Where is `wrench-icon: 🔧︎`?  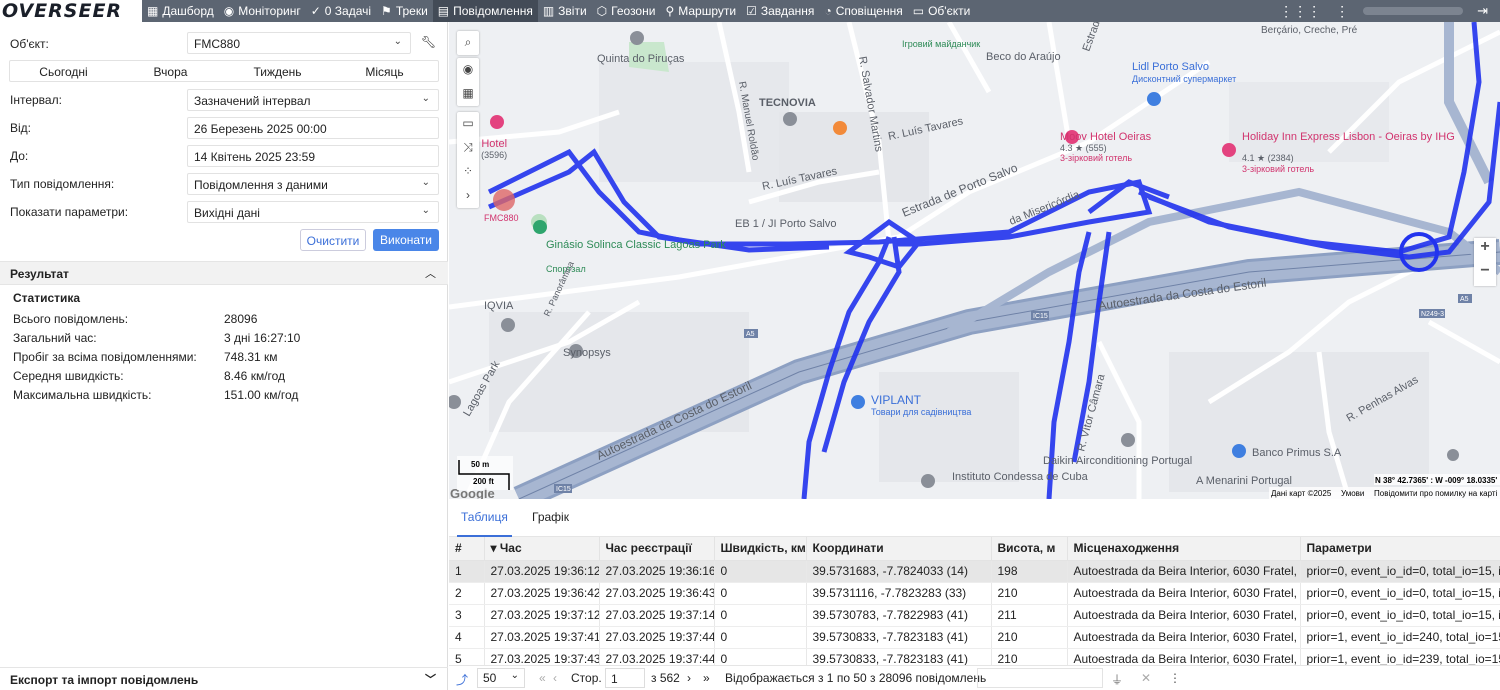 wrench-icon: 🔧︎ is located at coordinates (428, 42).